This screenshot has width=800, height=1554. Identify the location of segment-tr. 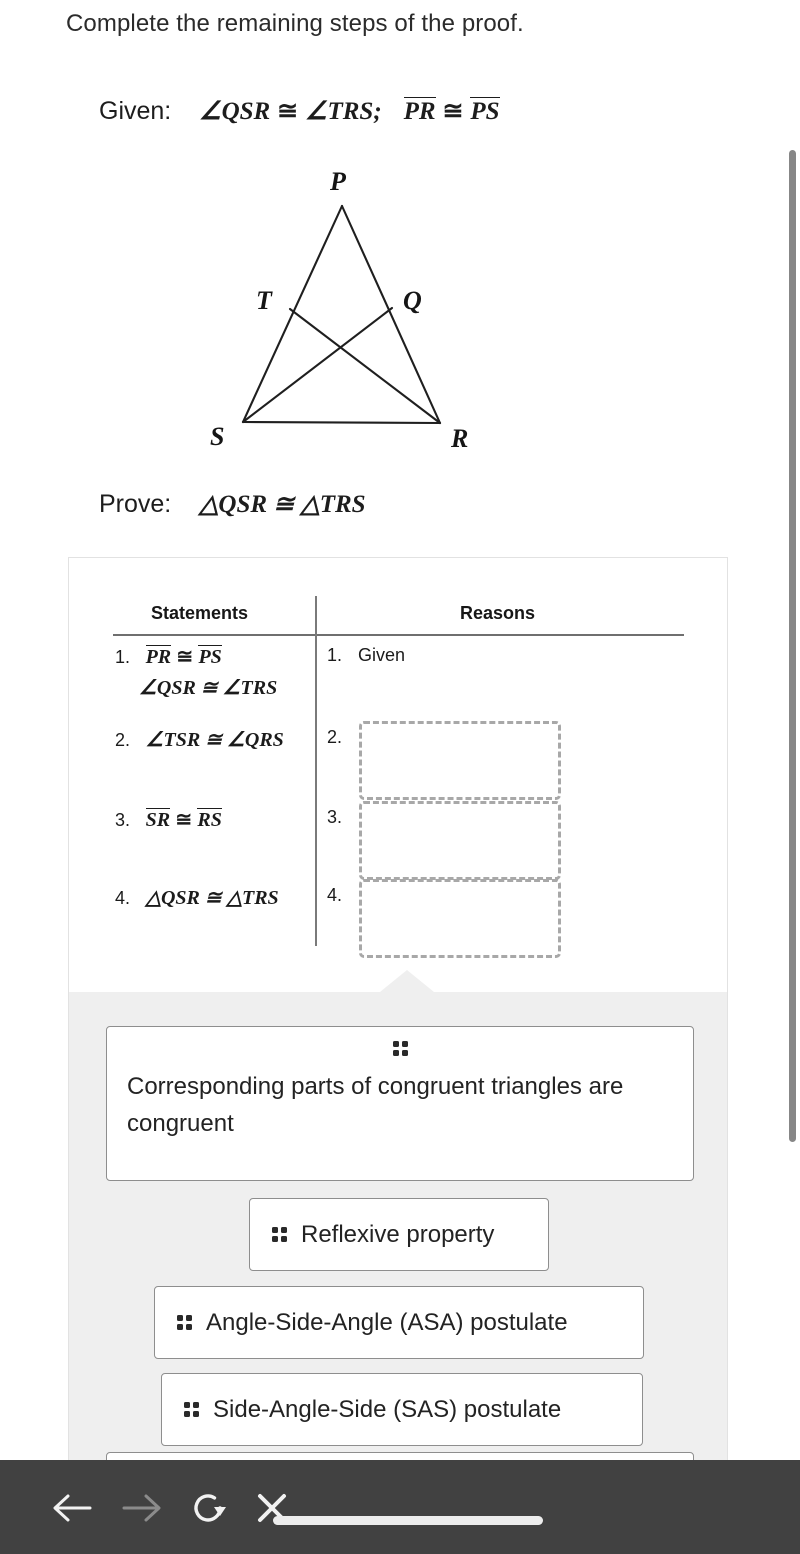
(365, 366).